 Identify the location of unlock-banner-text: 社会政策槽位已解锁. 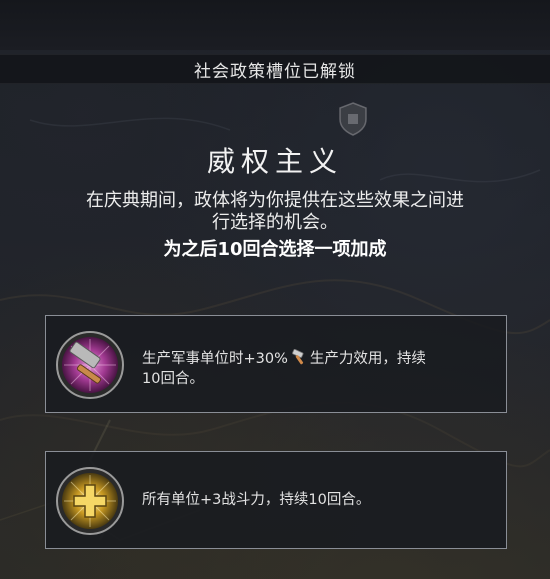
(275, 71).